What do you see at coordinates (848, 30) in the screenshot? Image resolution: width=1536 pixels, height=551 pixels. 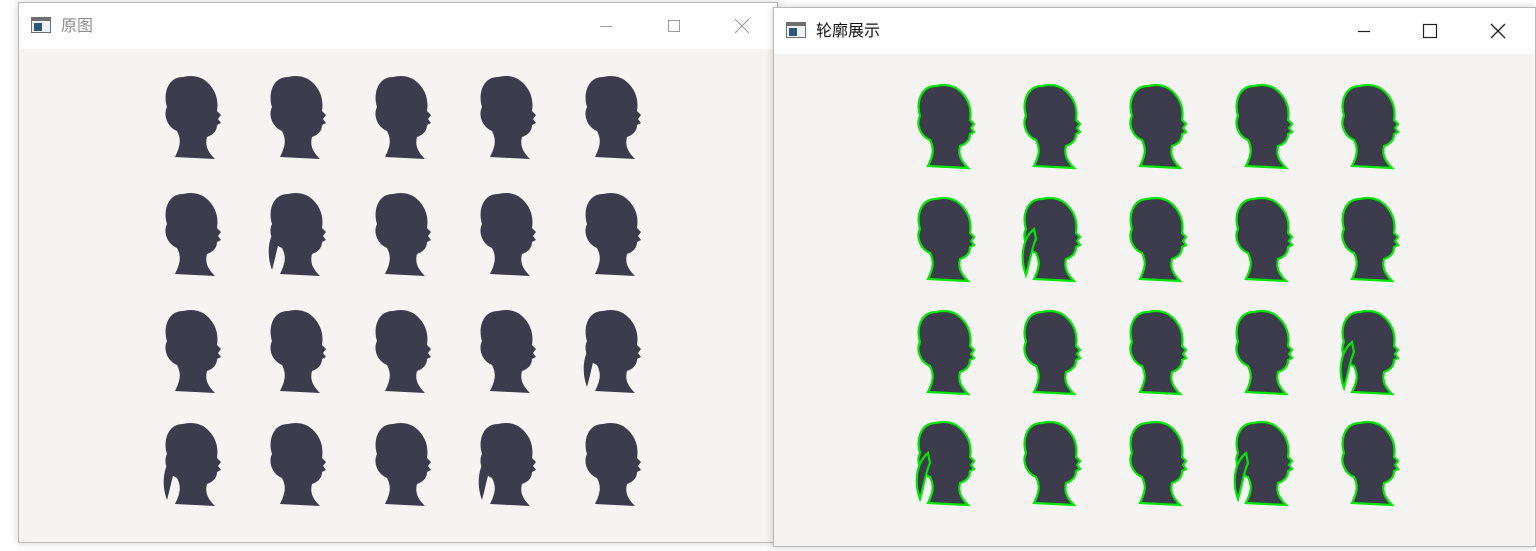 I see `window-title: 轮廓展示` at bounding box center [848, 30].